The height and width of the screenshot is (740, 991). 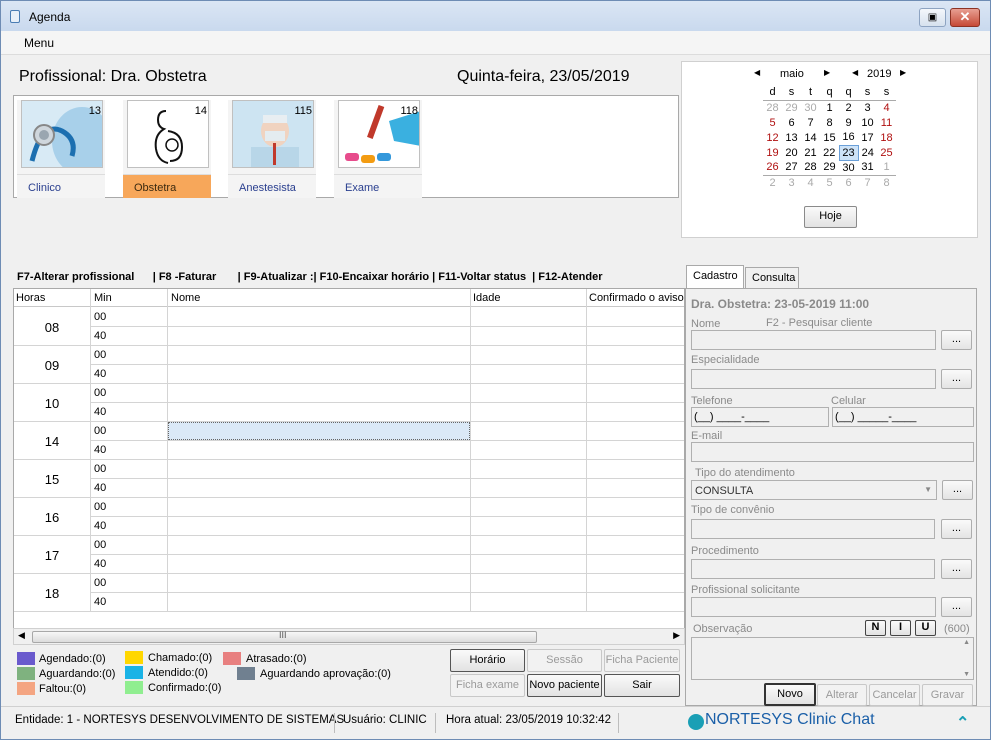 What do you see at coordinates (830, 217) in the screenshot?
I see `today-button: Hoje` at bounding box center [830, 217].